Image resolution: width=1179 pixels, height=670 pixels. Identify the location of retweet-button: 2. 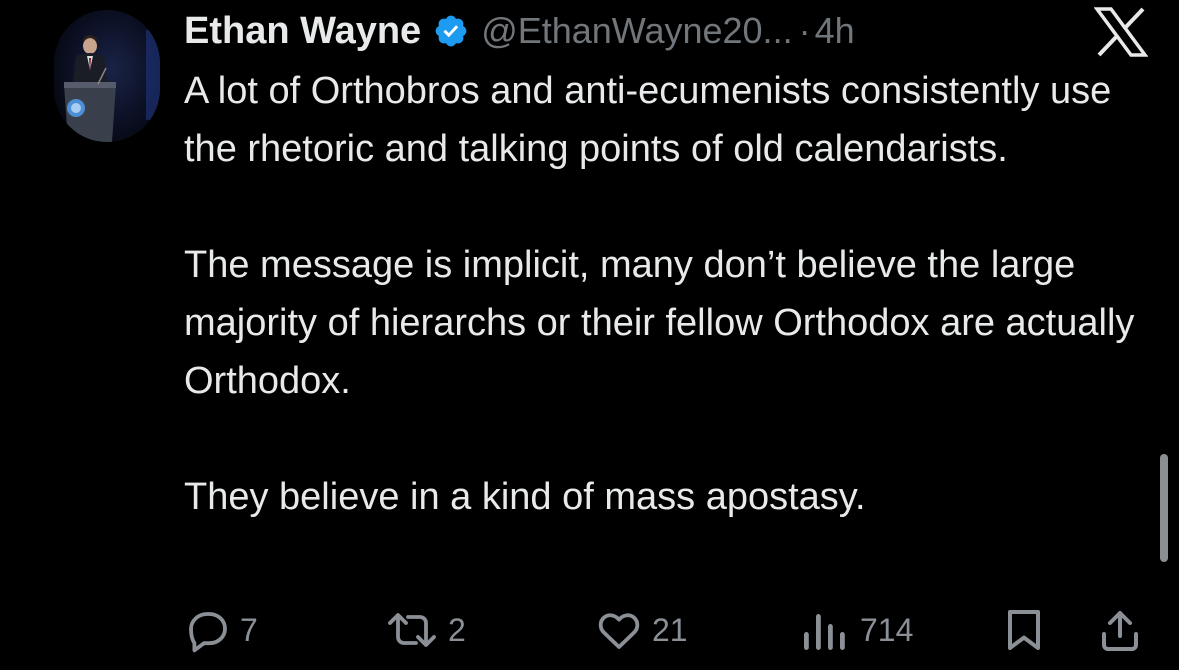
(425, 630).